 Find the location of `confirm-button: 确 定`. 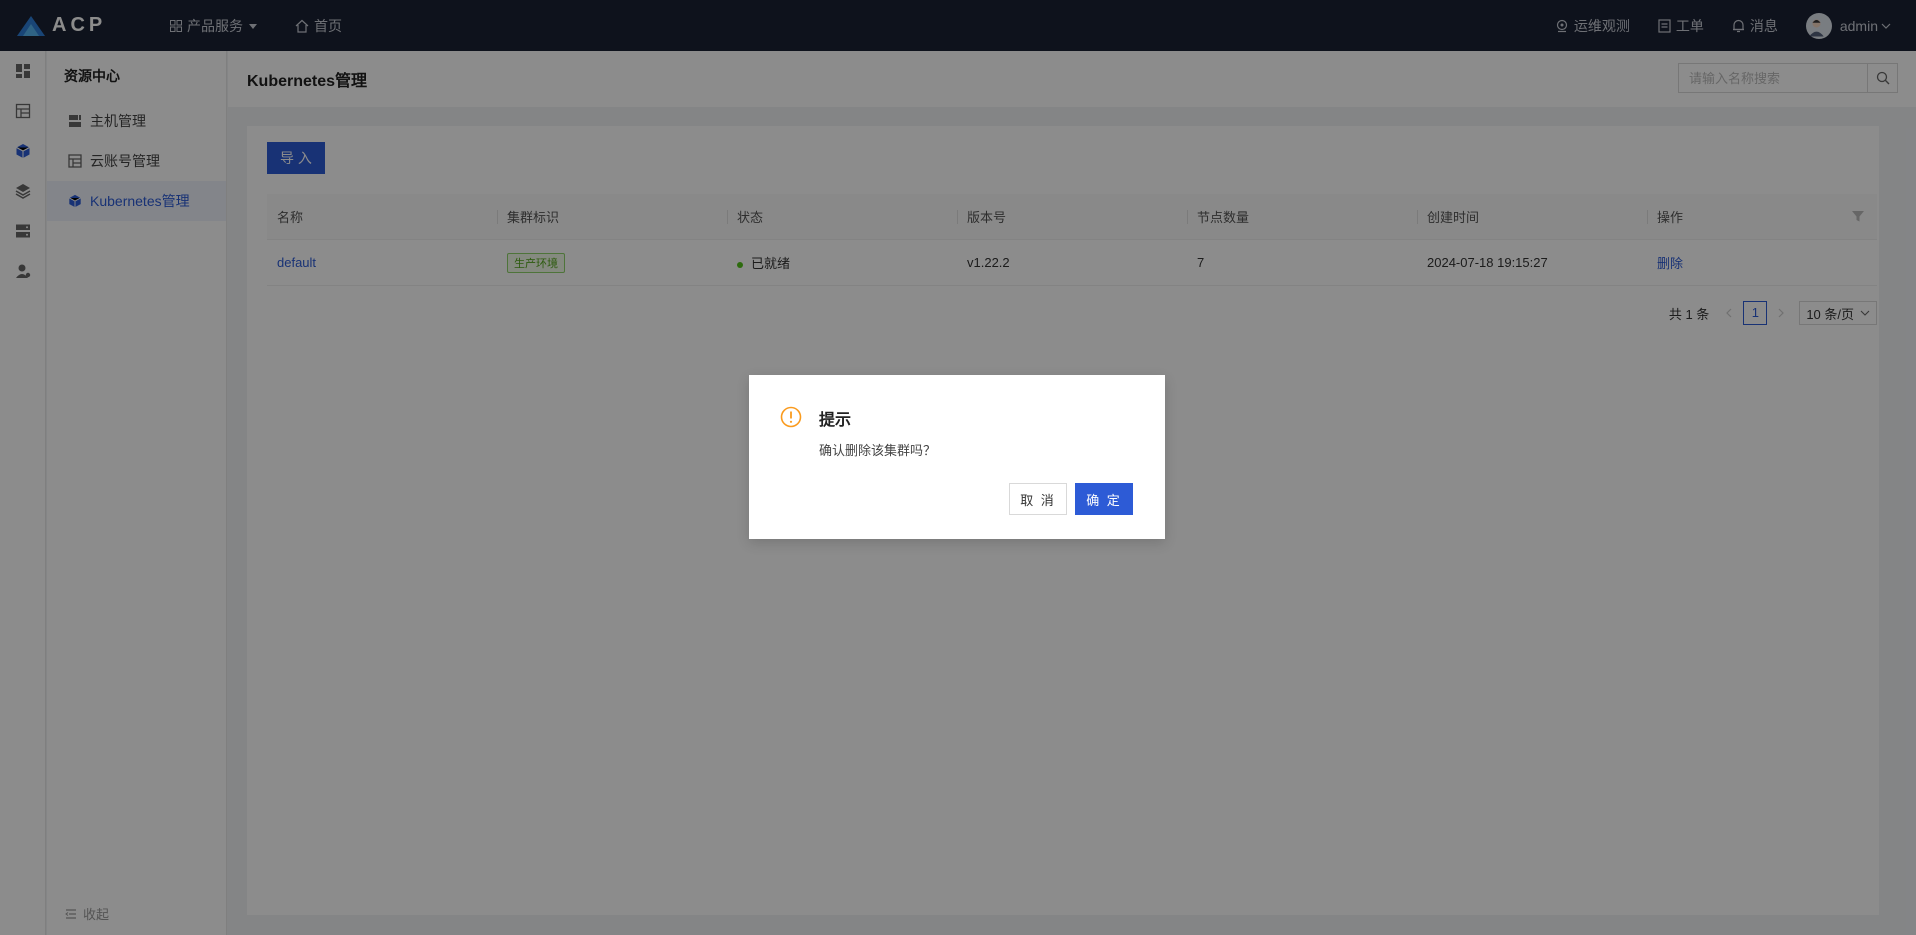

confirm-button: 确 定 is located at coordinates (1104, 499).